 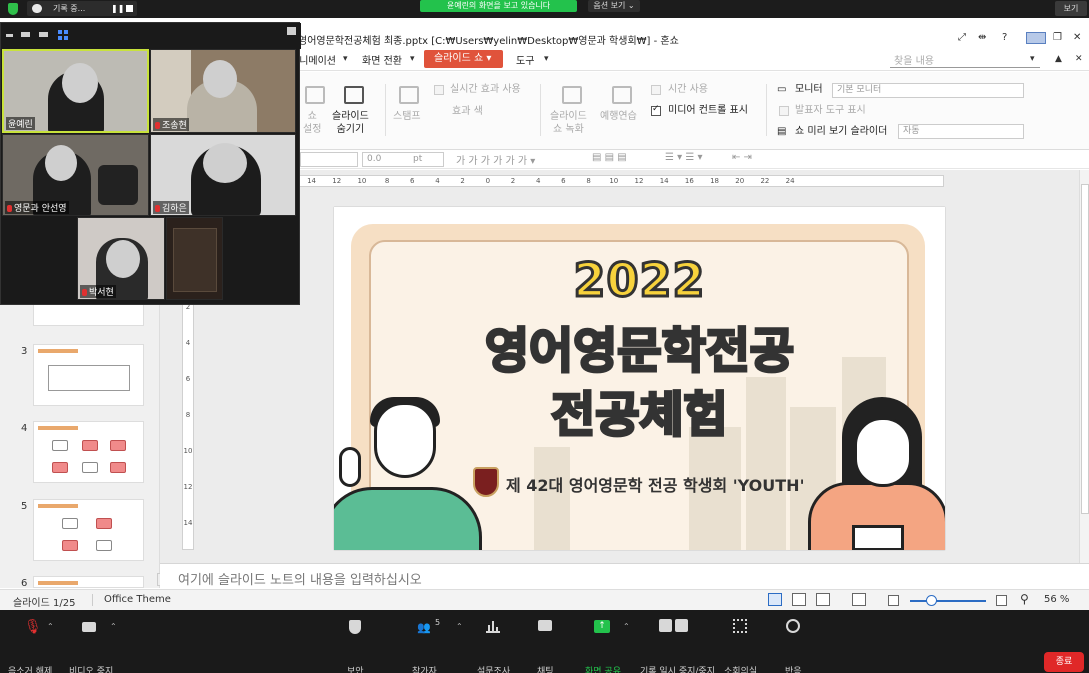 I want to click on thumbnail-card, so click(x=118, y=445).